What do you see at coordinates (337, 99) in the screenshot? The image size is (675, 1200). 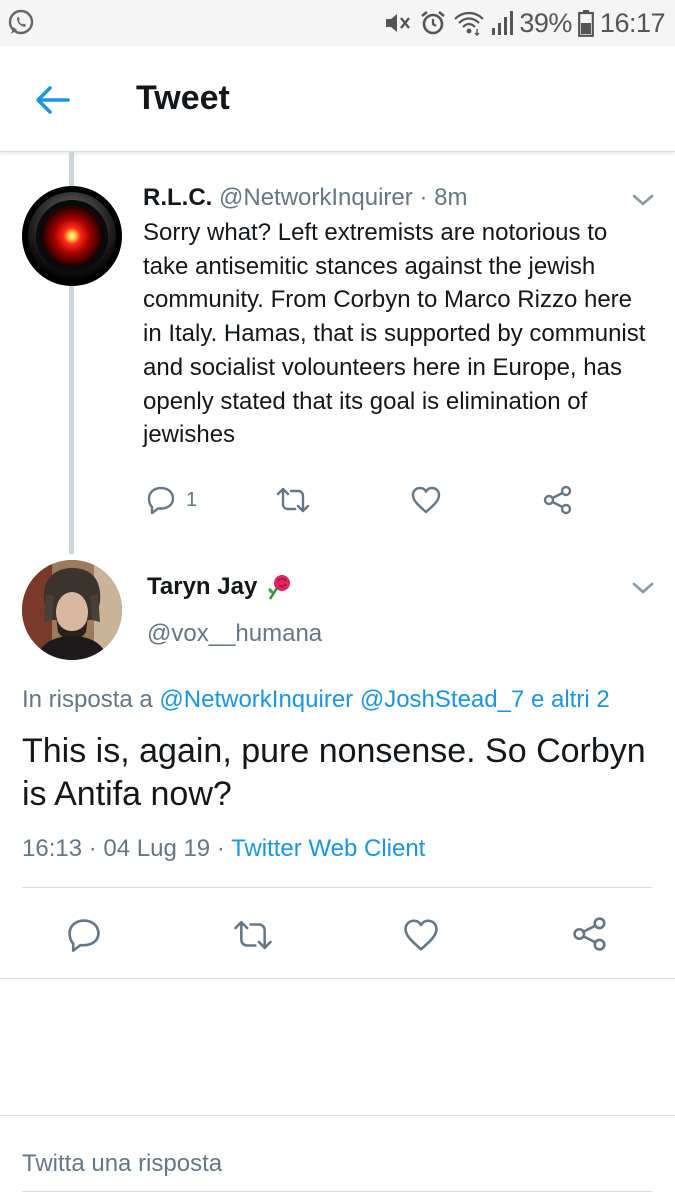 I see `app-header: Tweet` at bounding box center [337, 99].